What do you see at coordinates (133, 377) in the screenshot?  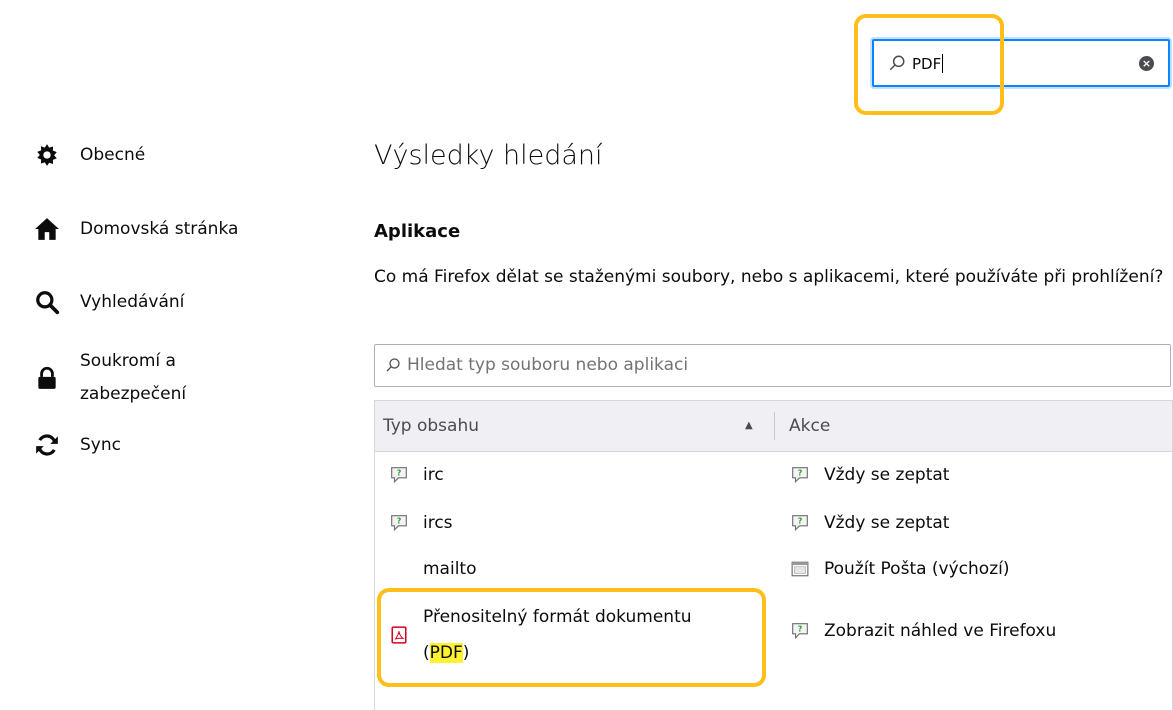 I see `sidebar-item-label: Soukromí a zabezpečení` at bounding box center [133, 377].